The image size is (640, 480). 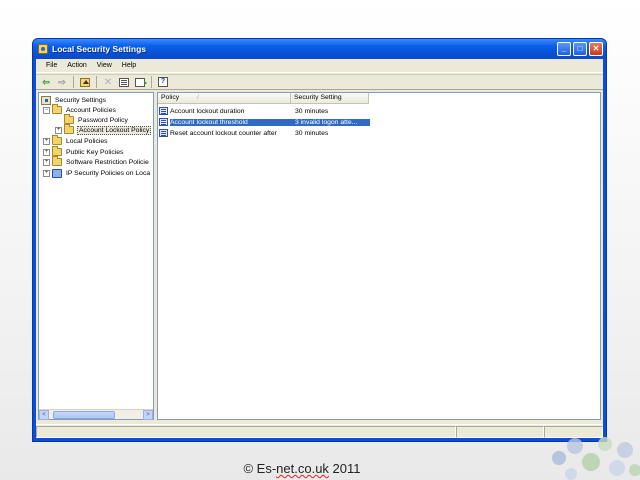 I want to click on tree-item-label: Account Policies, so click(x=91, y=110).